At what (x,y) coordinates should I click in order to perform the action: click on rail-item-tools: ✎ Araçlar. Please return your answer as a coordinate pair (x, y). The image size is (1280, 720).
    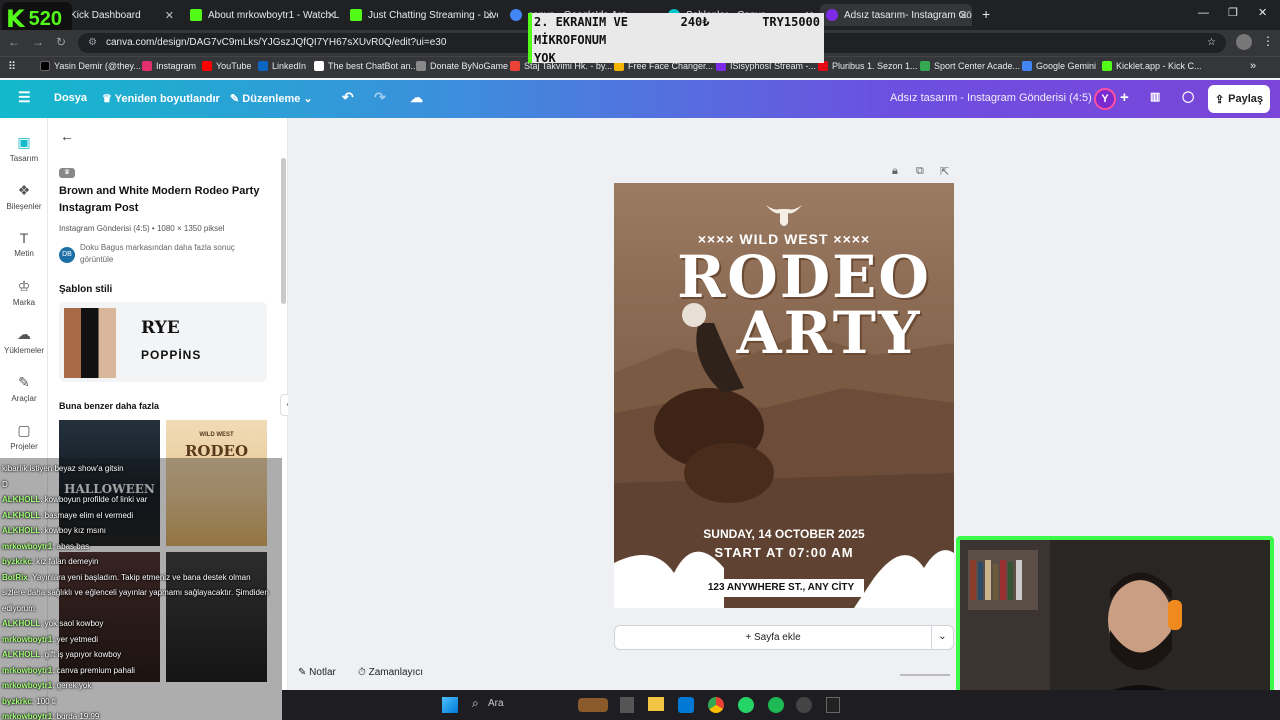
    Looking at the image, I should click on (24, 388).